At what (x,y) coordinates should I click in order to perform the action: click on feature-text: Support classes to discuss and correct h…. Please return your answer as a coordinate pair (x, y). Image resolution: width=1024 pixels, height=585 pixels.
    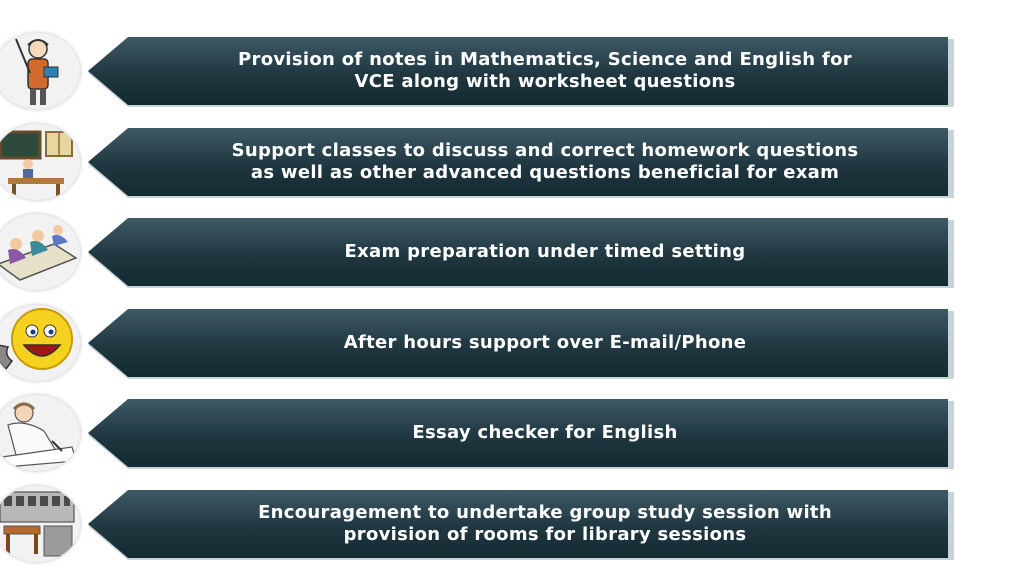
    Looking at the image, I should click on (545, 161).